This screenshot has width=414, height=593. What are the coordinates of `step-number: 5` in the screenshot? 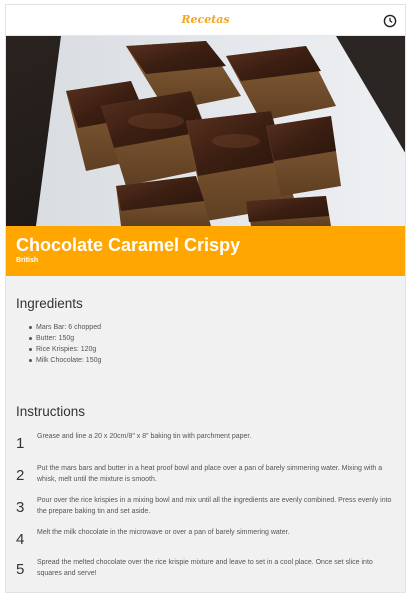 It's located at (20, 569).